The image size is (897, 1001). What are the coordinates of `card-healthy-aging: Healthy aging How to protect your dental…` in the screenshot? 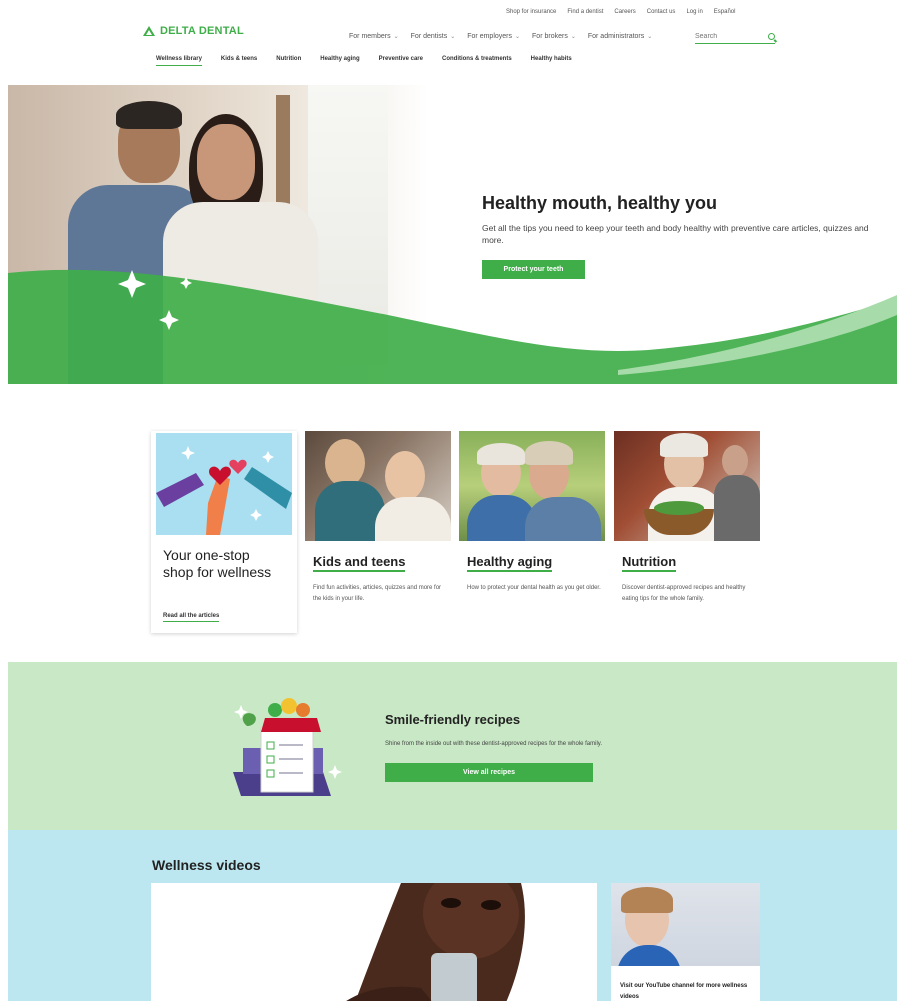 It's located at (532, 531).